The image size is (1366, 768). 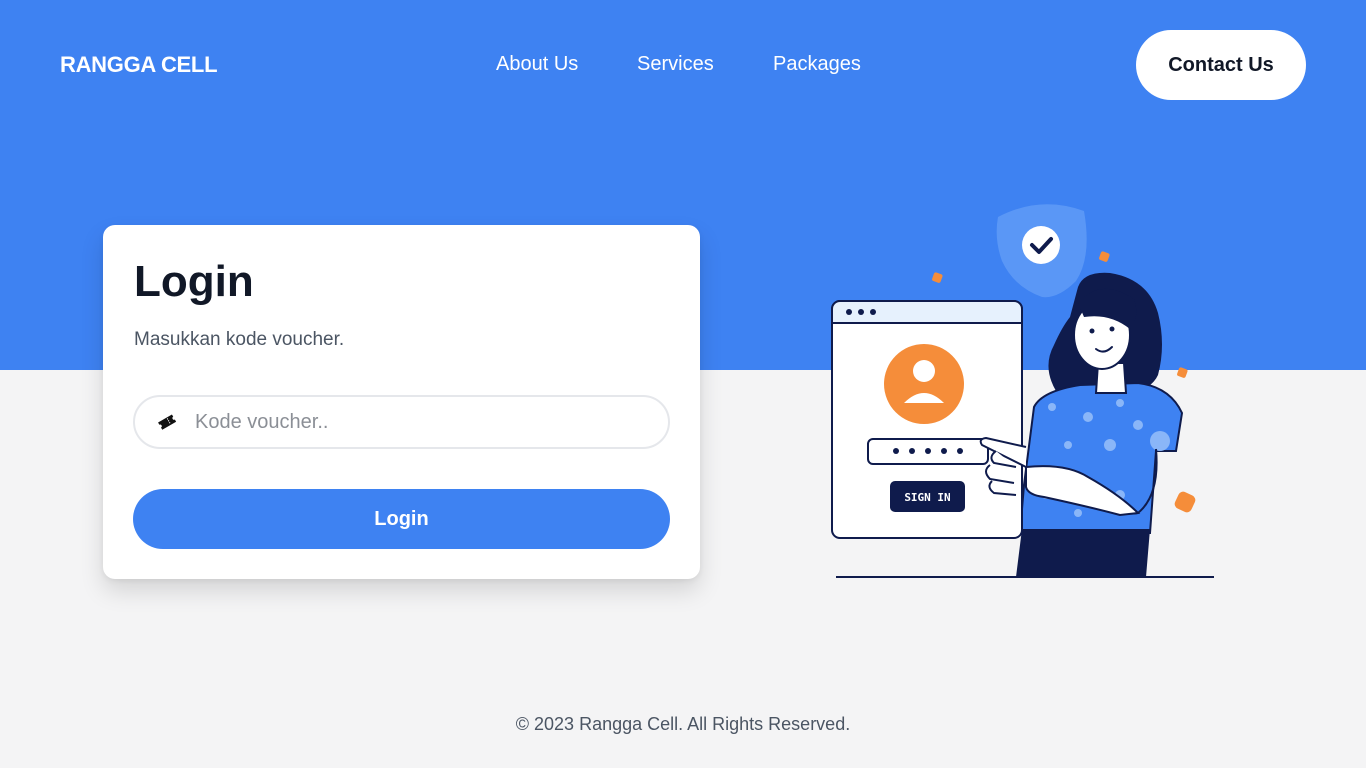 I want to click on voucher-input, so click(x=431, y=422).